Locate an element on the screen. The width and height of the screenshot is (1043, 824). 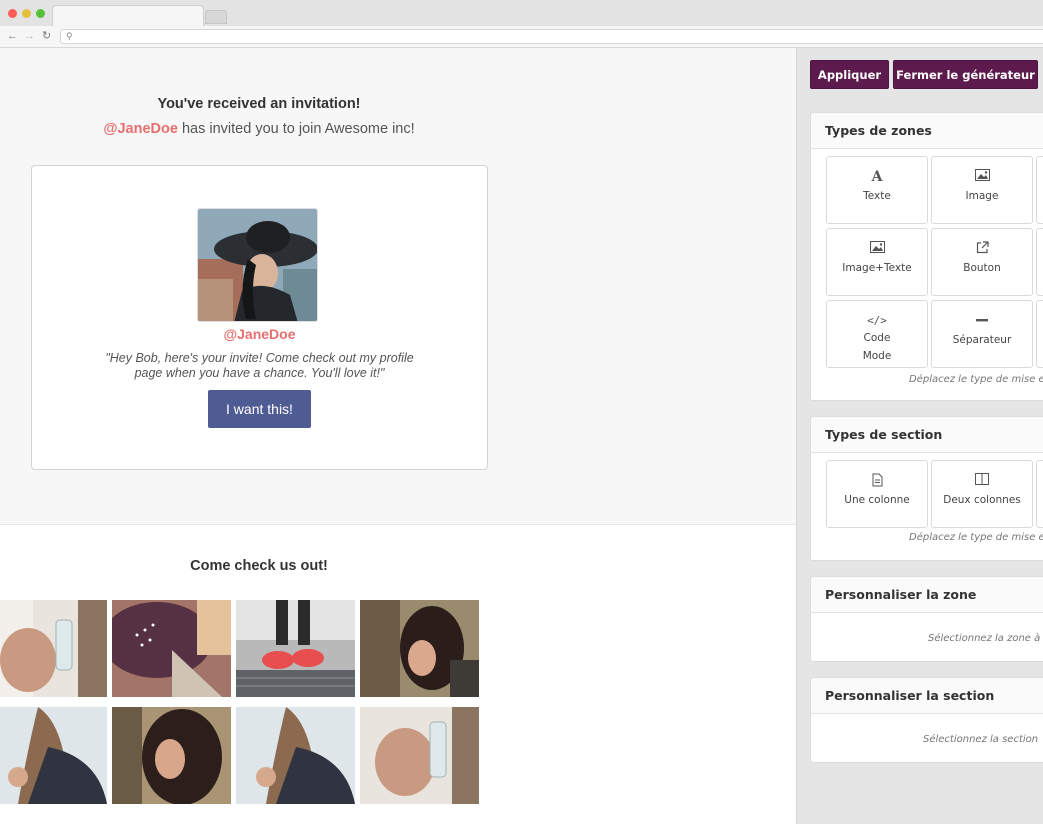
minimize-window-dot is located at coordinates (26, 13).